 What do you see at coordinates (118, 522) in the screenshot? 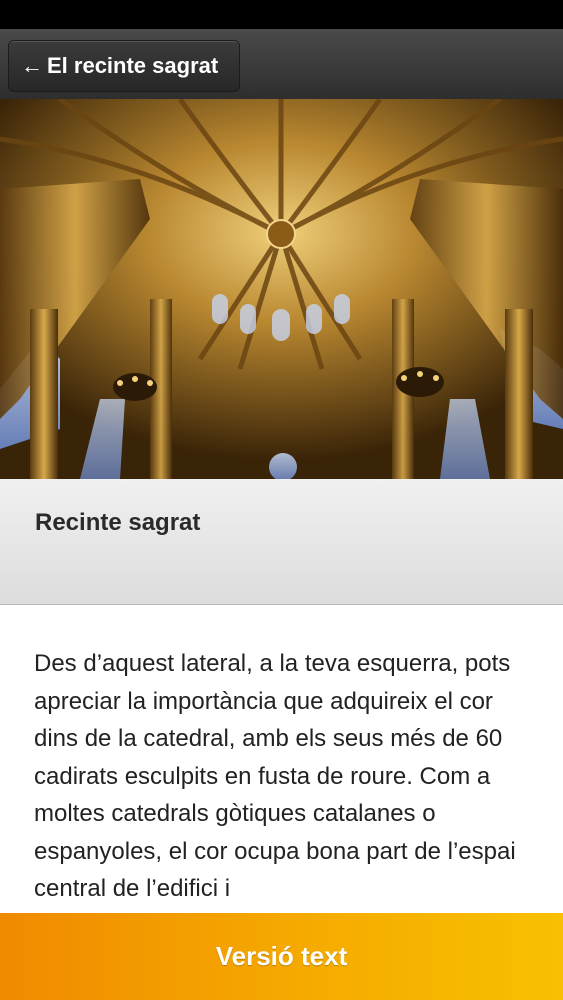
I see `section-title: Recinte sagrat` at bounding box center [118, 522].